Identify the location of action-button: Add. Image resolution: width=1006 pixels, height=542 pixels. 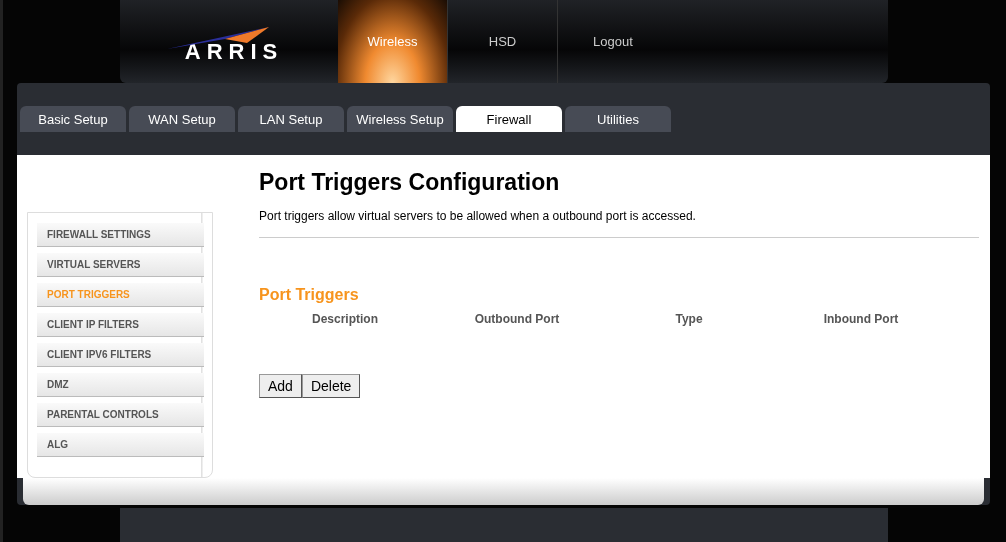
(280, 386).